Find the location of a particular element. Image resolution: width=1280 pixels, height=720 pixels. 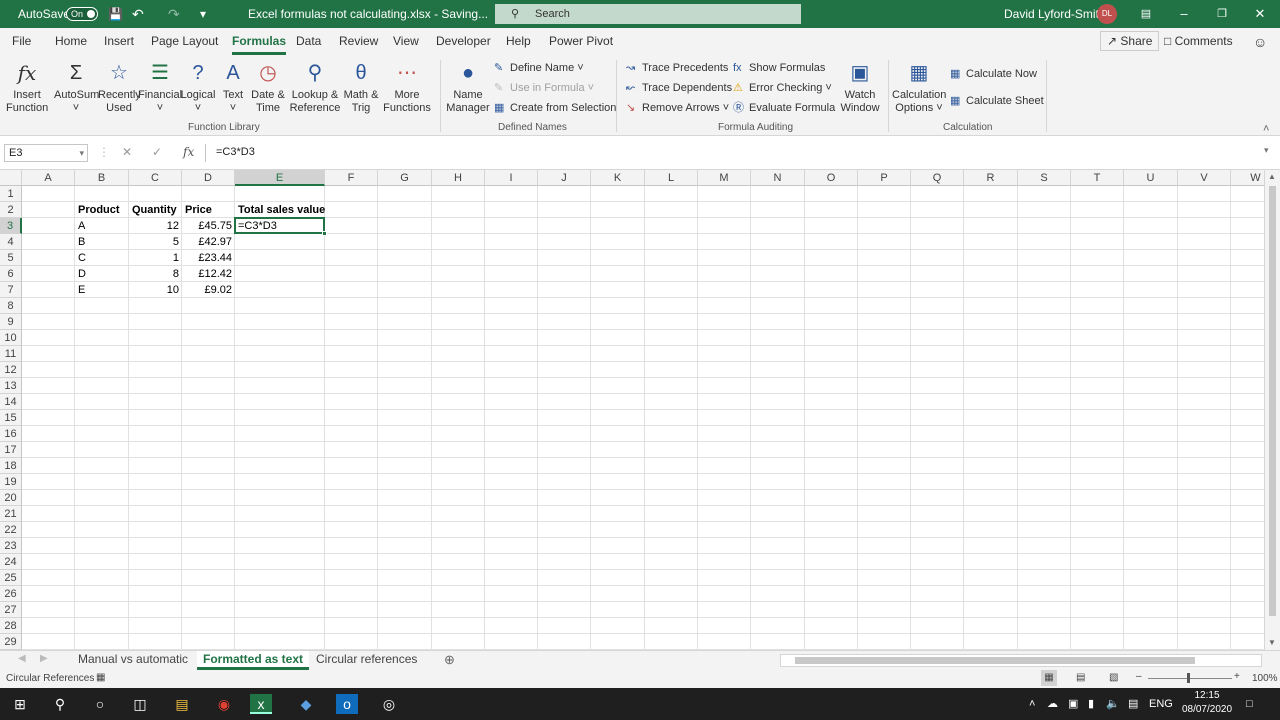

define-name-button: ✎ Define Name ˅ is located at coordinates (539, 68).